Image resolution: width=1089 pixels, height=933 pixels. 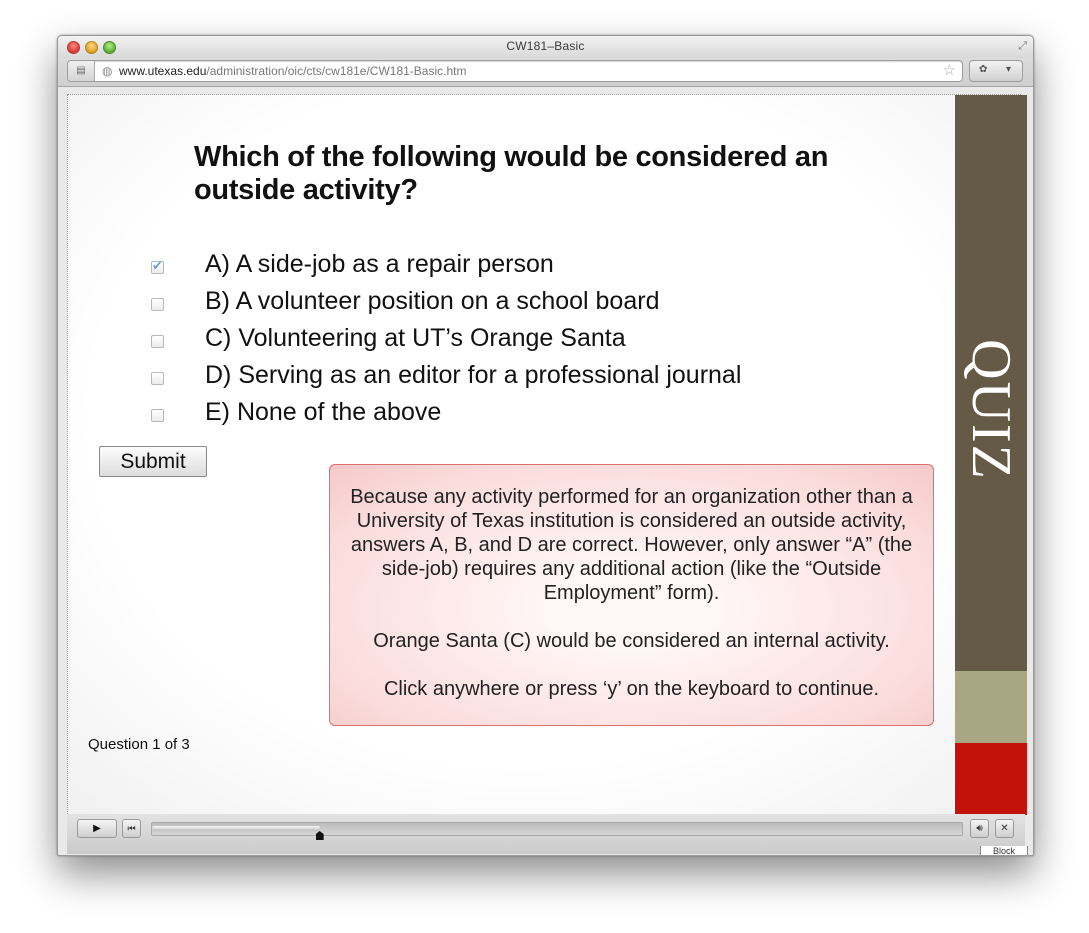 What do you see at coordinates (107, 71) in the screenshot?
I see `globe-icon: ◍` at bounding box center [107, 71].